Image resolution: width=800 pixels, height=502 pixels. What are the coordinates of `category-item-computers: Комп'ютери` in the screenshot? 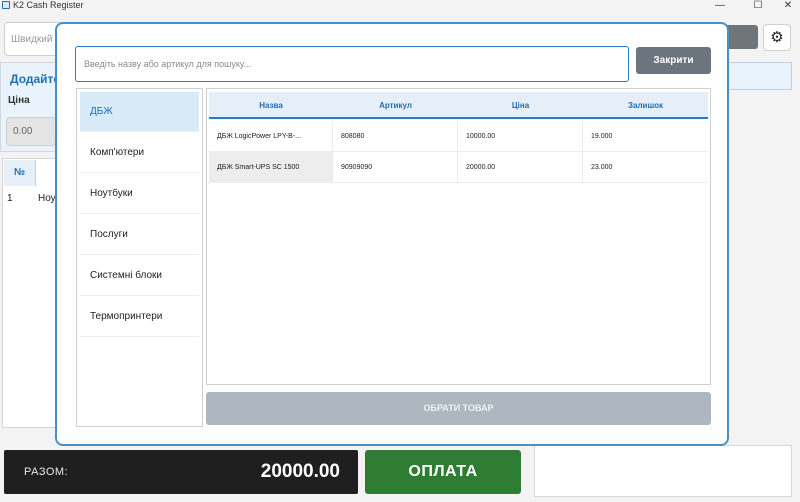 It's located at (139, 153).